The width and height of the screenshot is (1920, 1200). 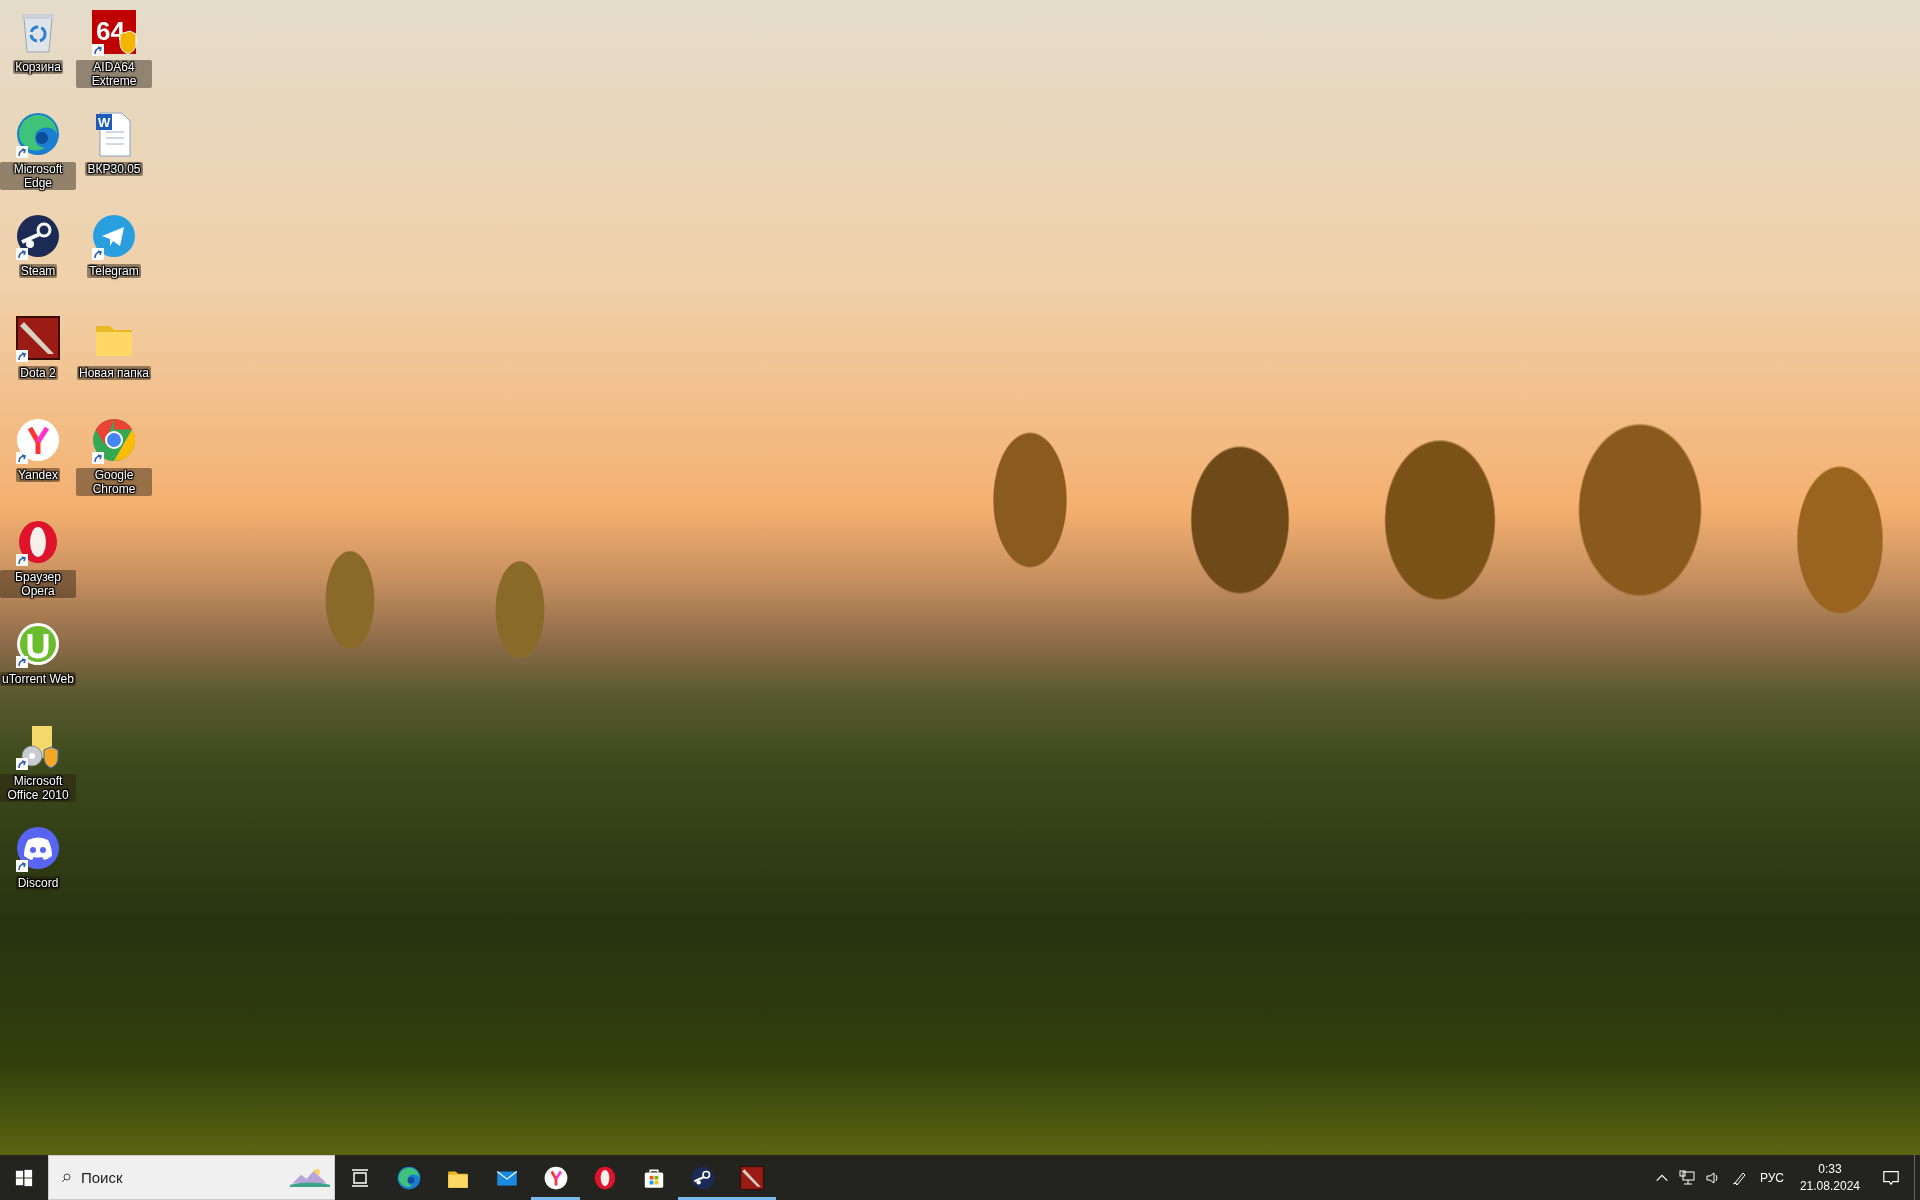 What do you see at coordinates (38, 769) in the screenshot?
I see `desktop-shortcut: Microsoft Office 2010` at bounding box center [38, 769].